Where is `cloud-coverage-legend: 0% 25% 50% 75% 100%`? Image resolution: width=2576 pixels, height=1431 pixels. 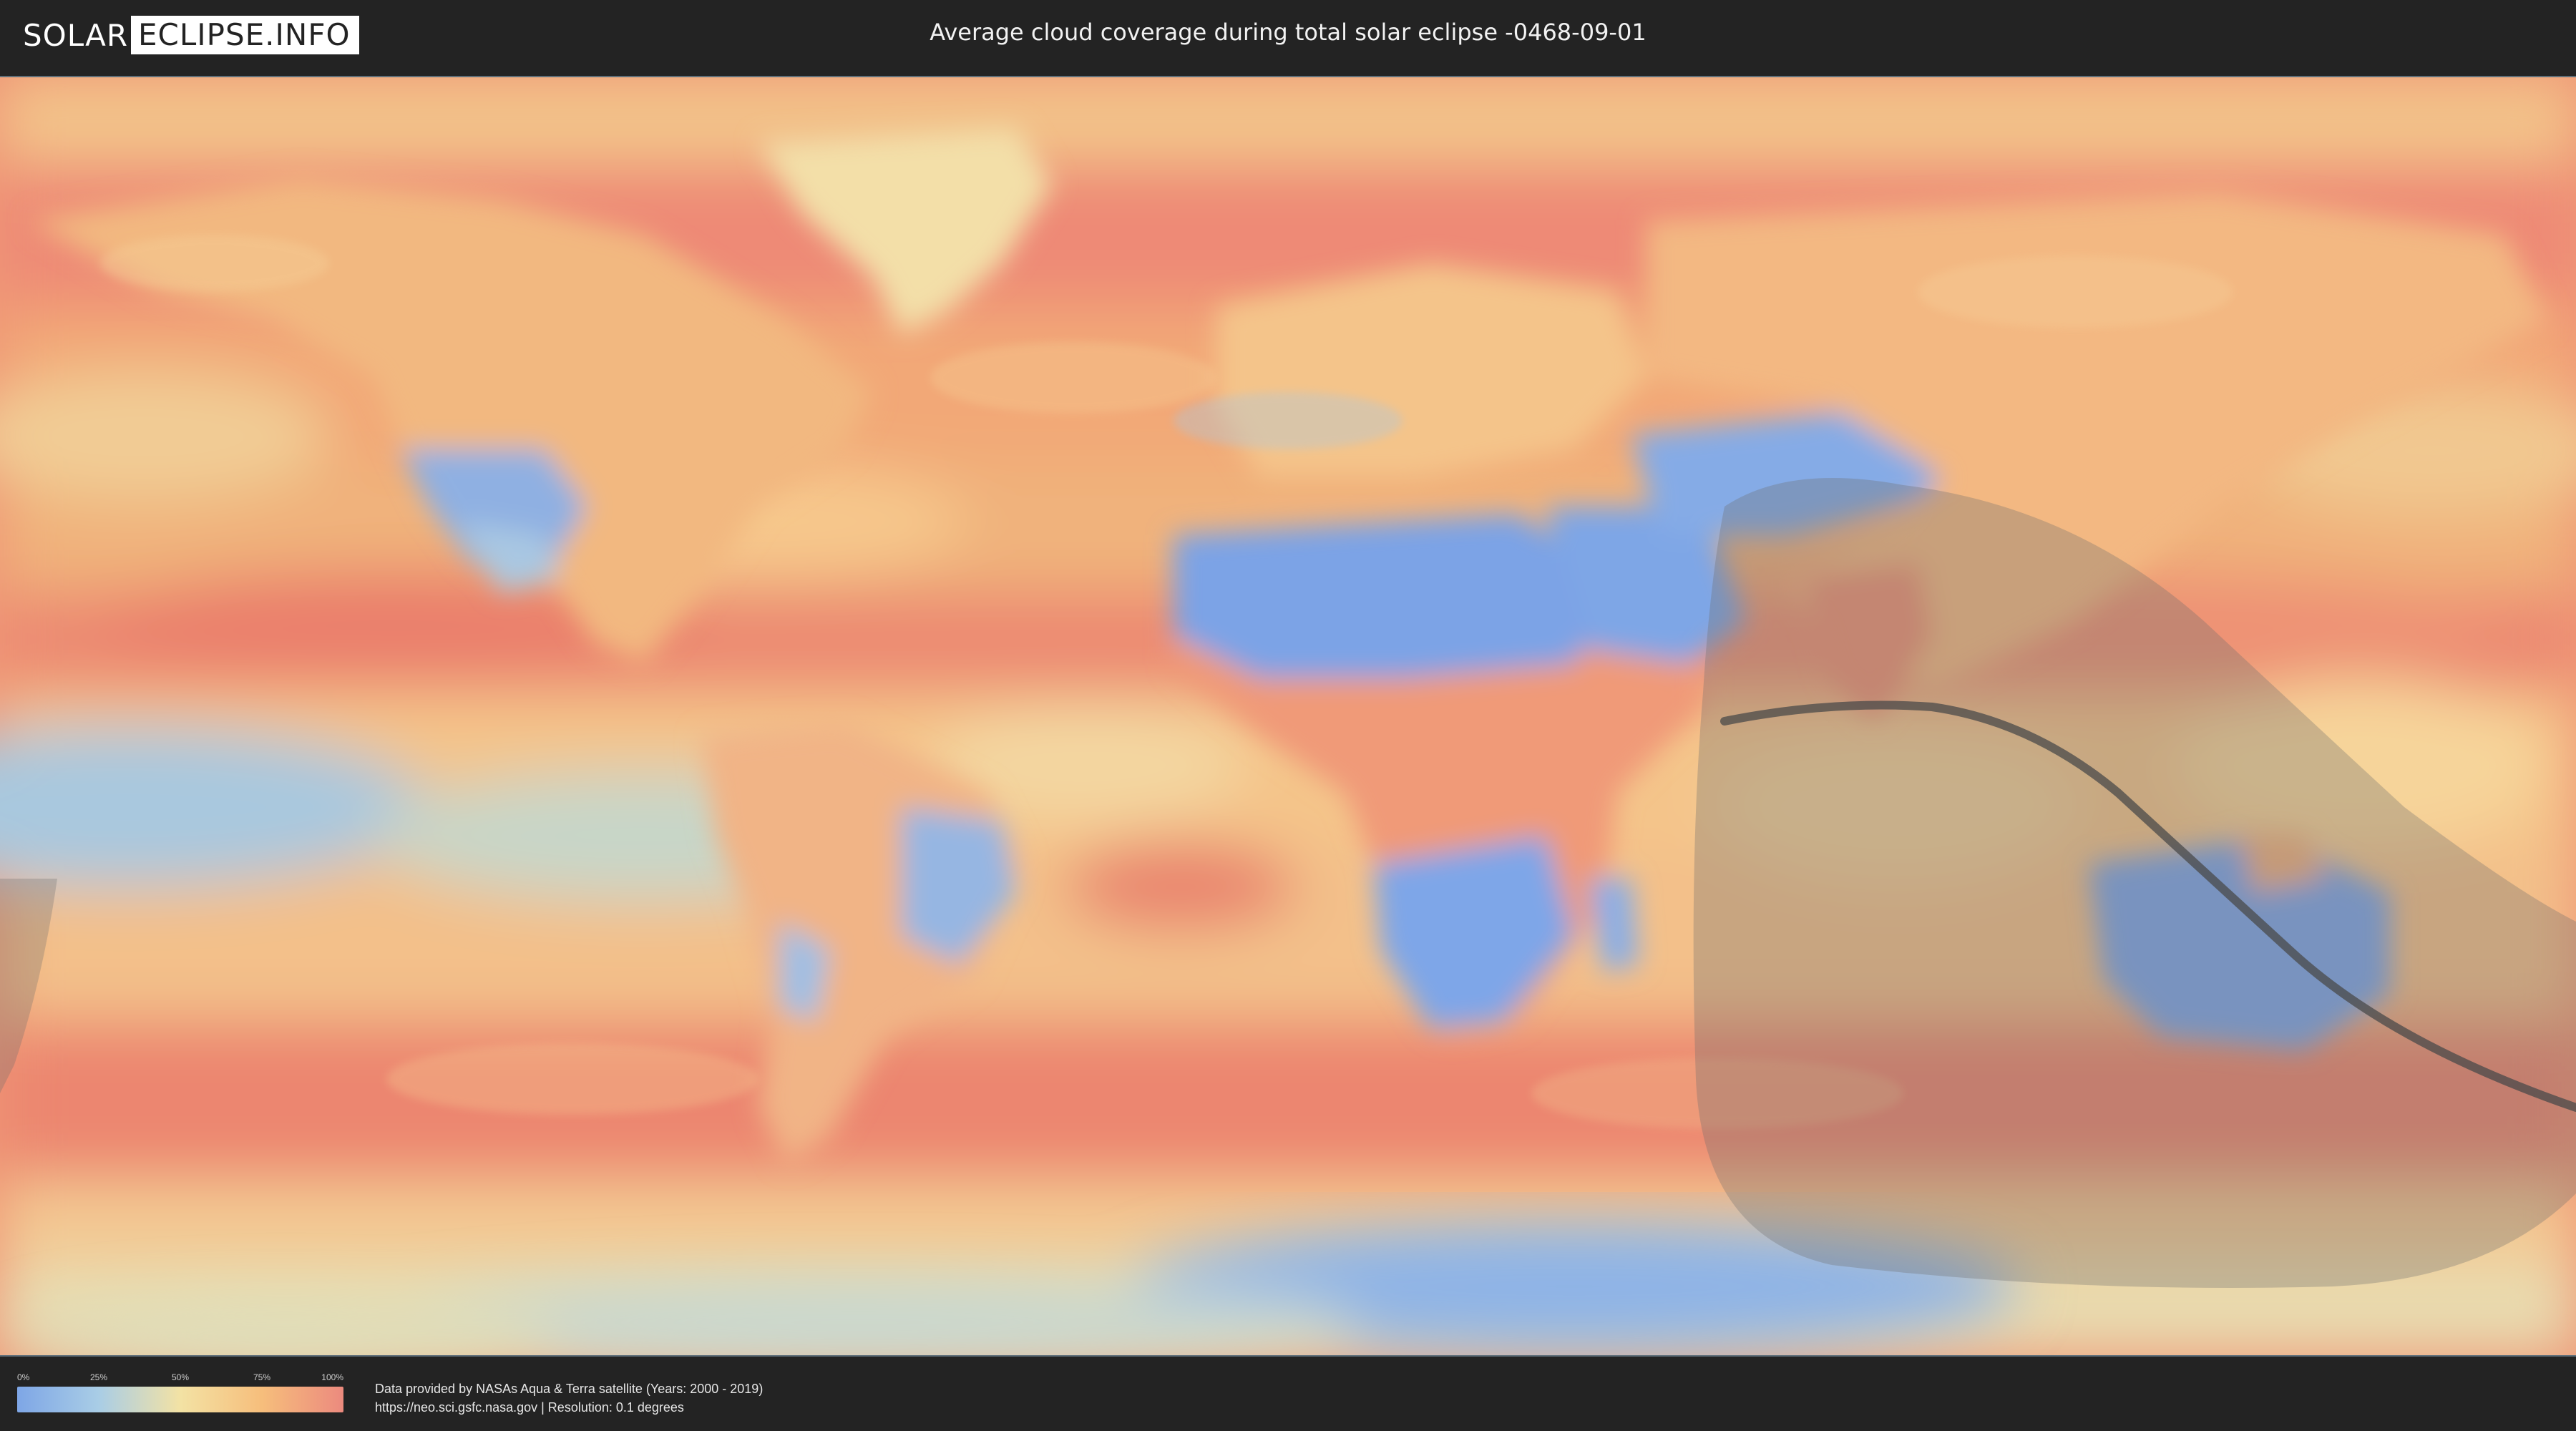
cloud-coverage-legend: 0% 25% 50% 75% 100% is located at coordinates (180, 1392).